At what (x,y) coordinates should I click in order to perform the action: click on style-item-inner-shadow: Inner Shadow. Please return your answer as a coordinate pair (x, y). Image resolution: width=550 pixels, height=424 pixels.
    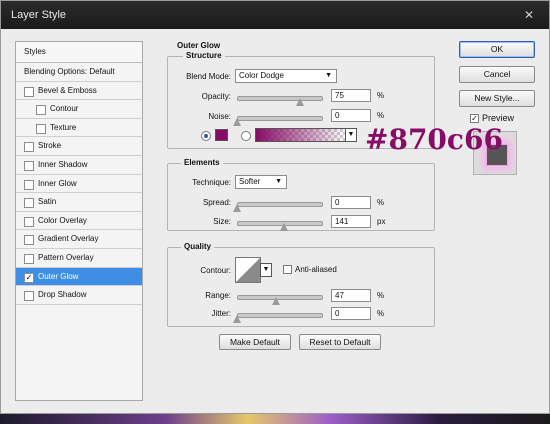
    Looking at the image, I should click on (79, 165).